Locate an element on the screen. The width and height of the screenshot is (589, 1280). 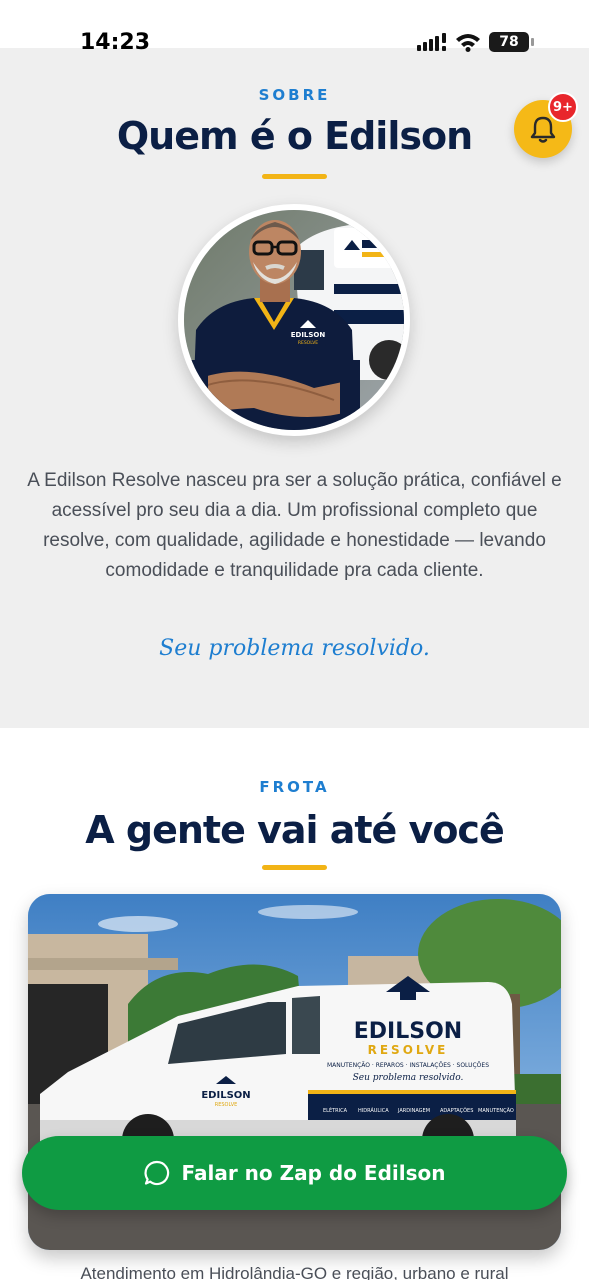
battery-tip is located at coordinates (532, 42).